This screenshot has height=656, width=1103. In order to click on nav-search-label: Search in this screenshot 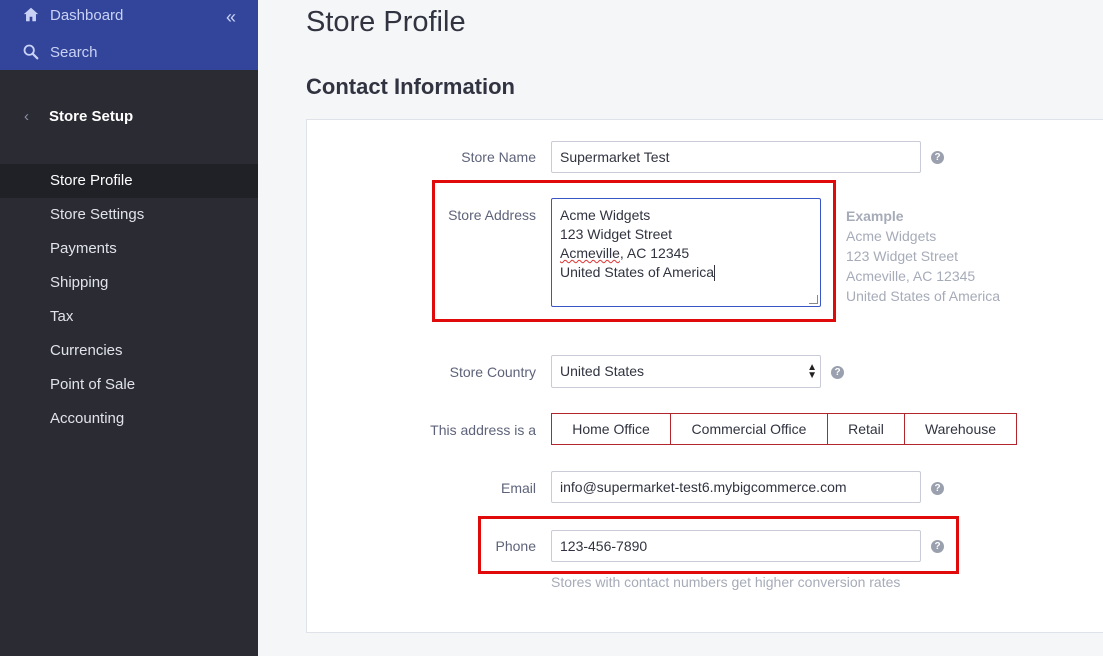, I will do `click(74, 52)`.